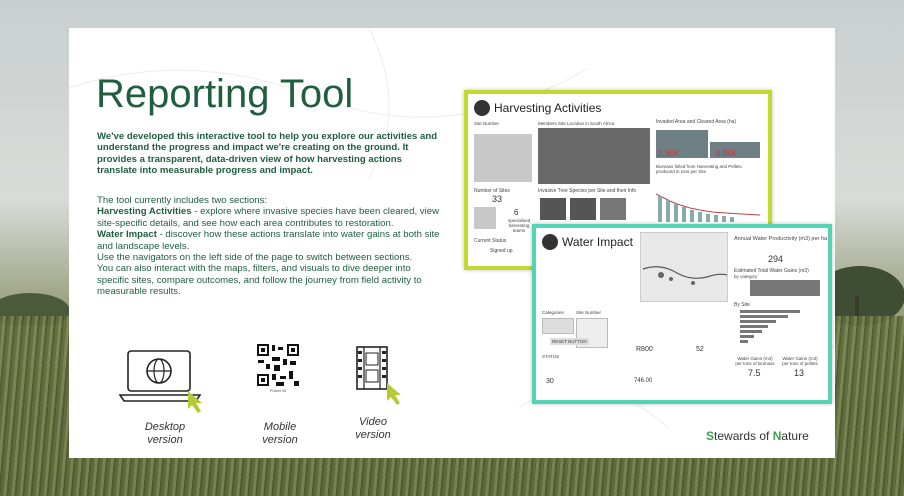  What do you see at coordinates (482, 108) in the screenshot?
I see `dashboard-logo-icon` at bounding box center [482, 108].